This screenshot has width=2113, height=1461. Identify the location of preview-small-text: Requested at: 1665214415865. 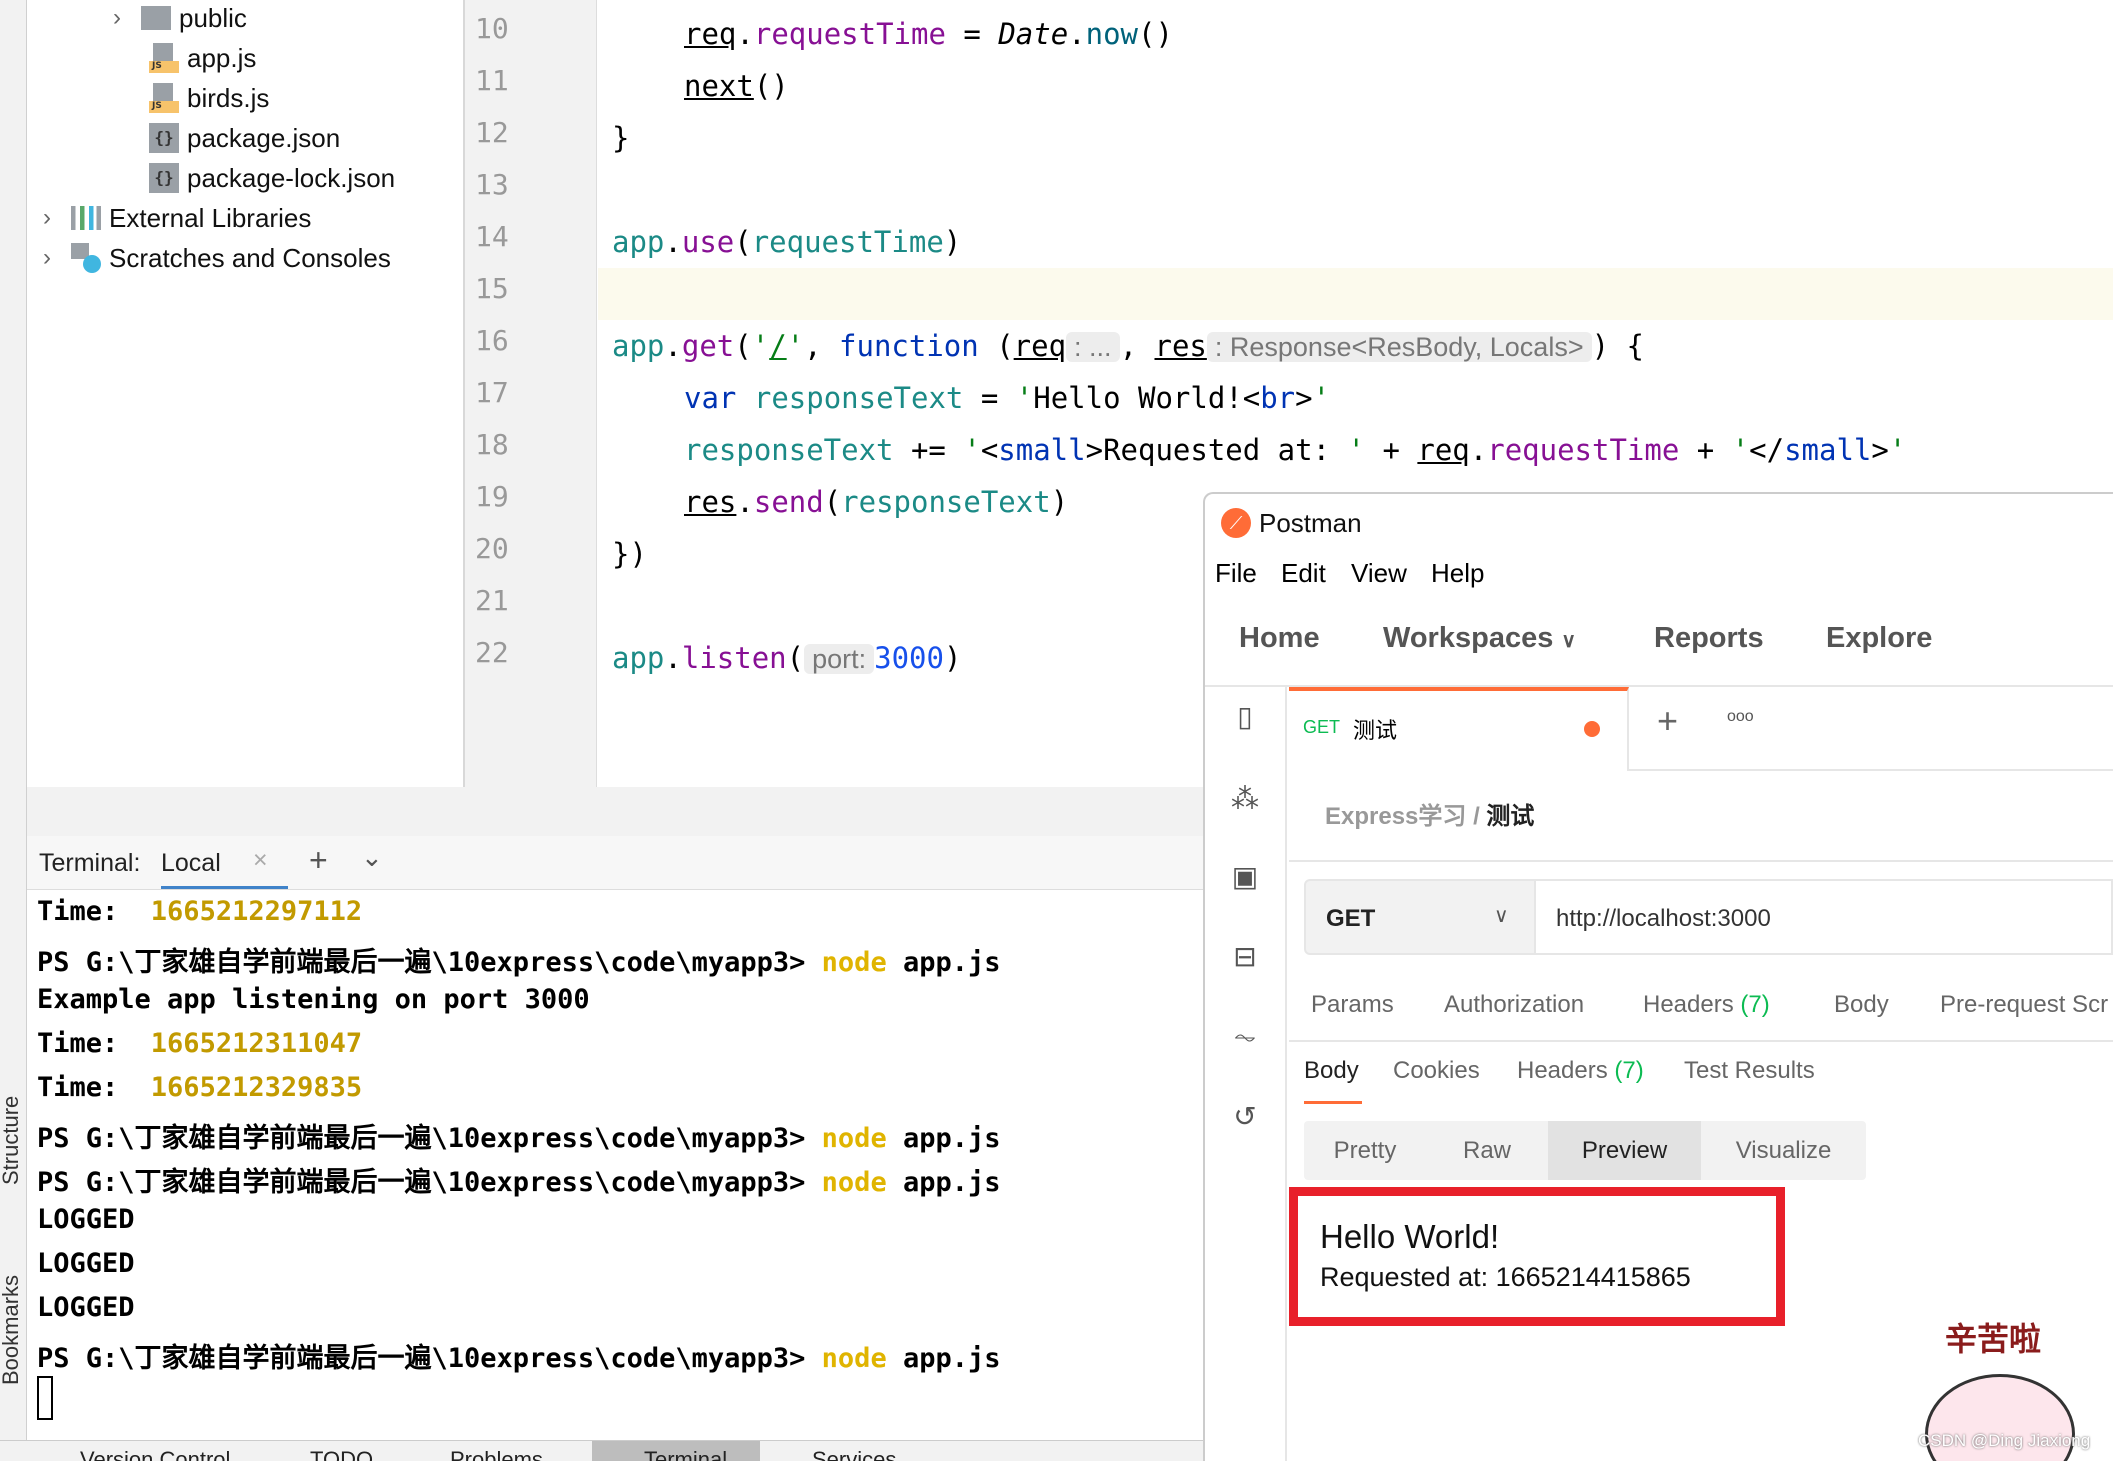
(1505, 1277).